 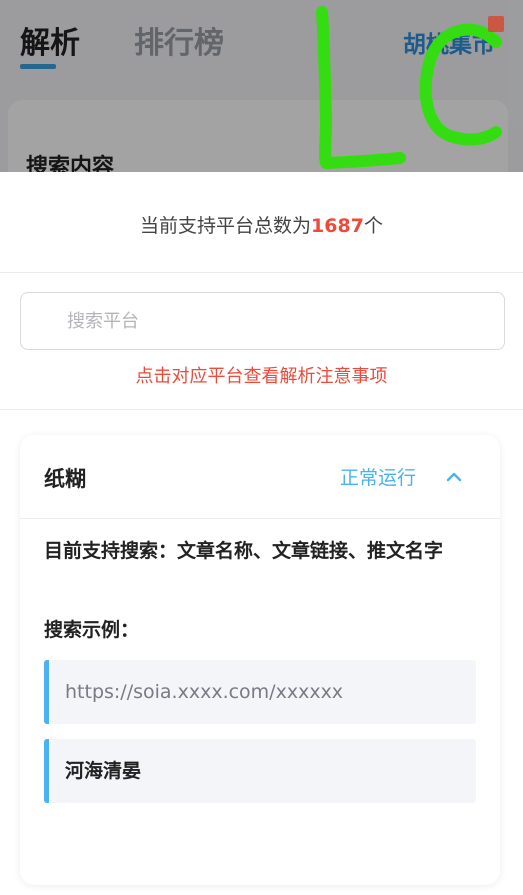 What do you see at coordinates (65, 479) in the screenshot?
I see `platform-name: 纸糊` at bounding box center [65, 479].